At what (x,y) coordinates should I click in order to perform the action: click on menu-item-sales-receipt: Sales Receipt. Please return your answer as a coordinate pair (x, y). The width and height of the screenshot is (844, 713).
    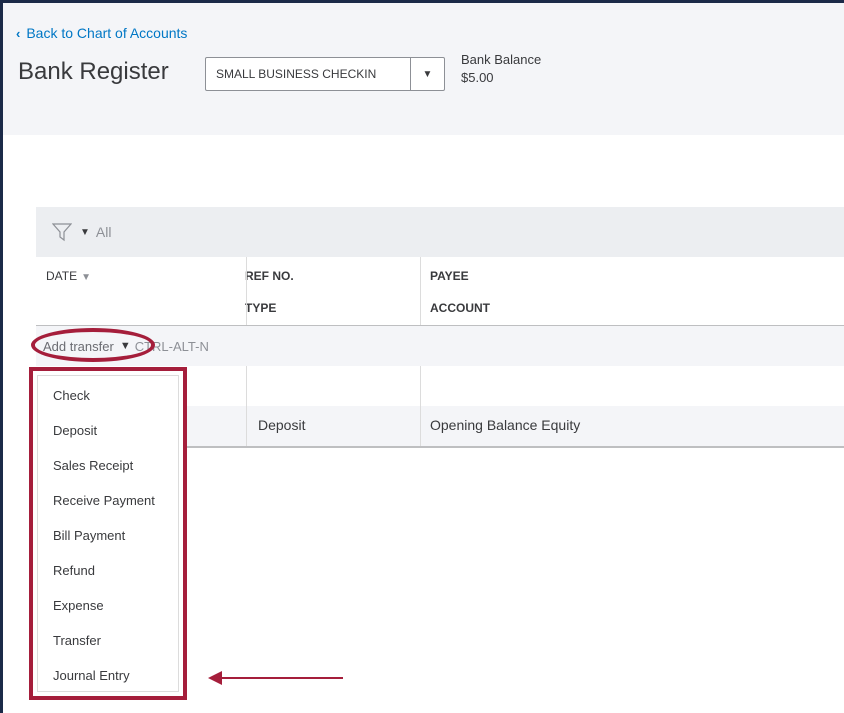
    Looking at the image, I should click on (93, 465).